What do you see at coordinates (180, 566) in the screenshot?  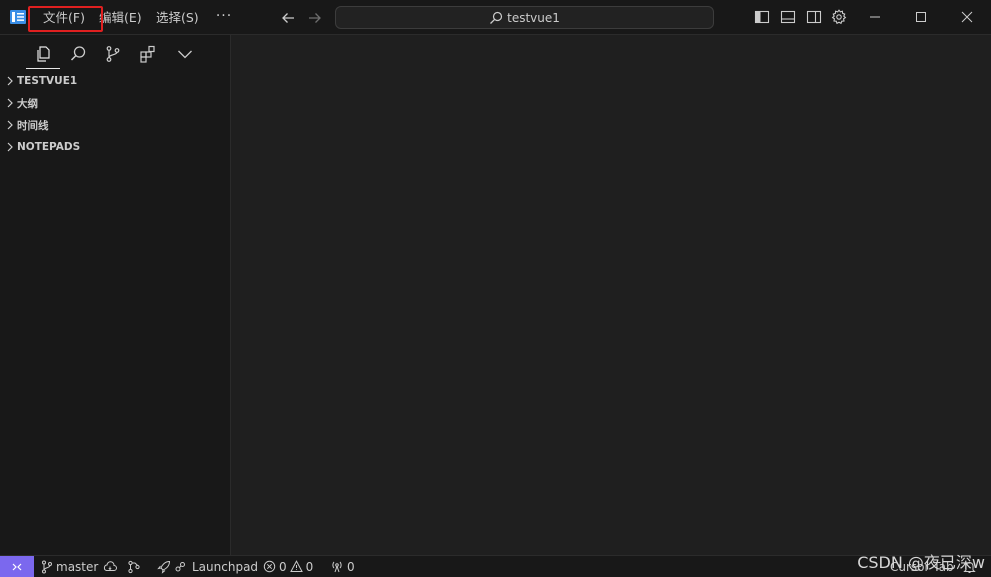 I see `connection-icon` at bounding box center [180, 566].